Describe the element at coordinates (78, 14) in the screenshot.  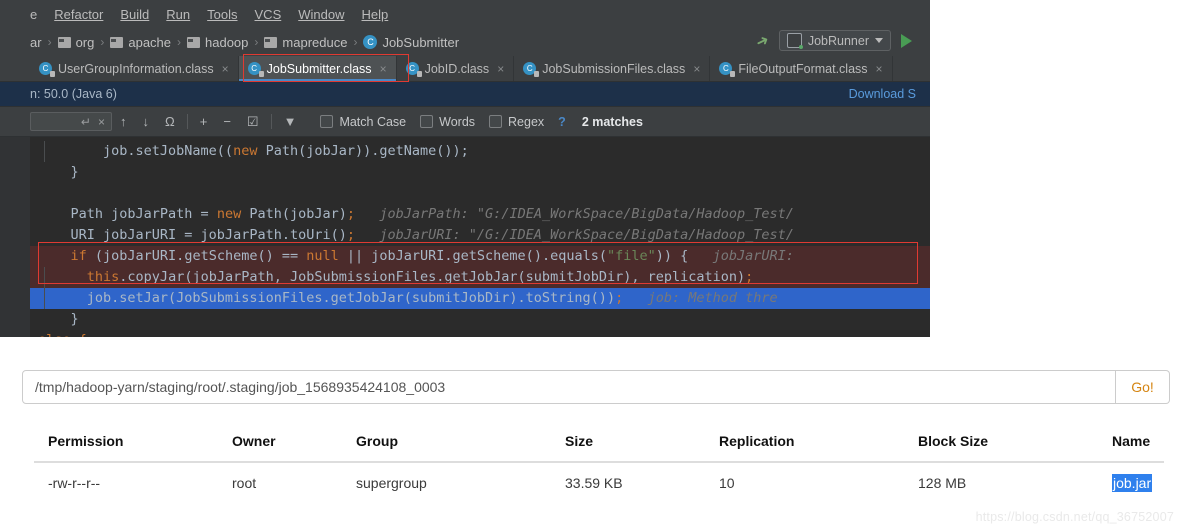
I see `menu-item-refactor: Refactor` at that location.